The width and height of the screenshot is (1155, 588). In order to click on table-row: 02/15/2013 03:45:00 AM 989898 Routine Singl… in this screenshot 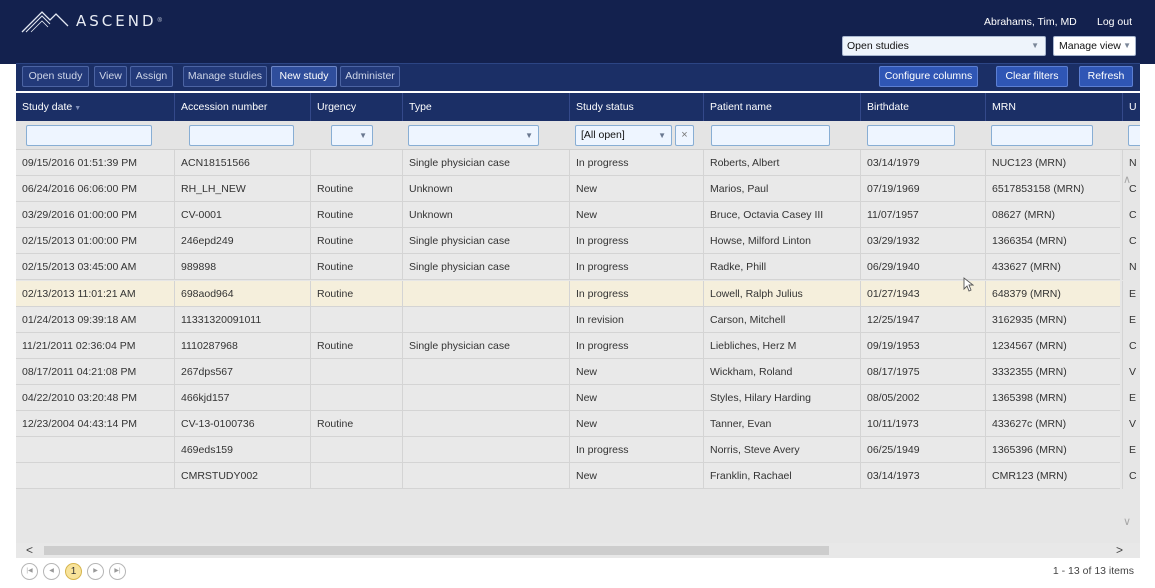, I will do `click(576, 267)`.